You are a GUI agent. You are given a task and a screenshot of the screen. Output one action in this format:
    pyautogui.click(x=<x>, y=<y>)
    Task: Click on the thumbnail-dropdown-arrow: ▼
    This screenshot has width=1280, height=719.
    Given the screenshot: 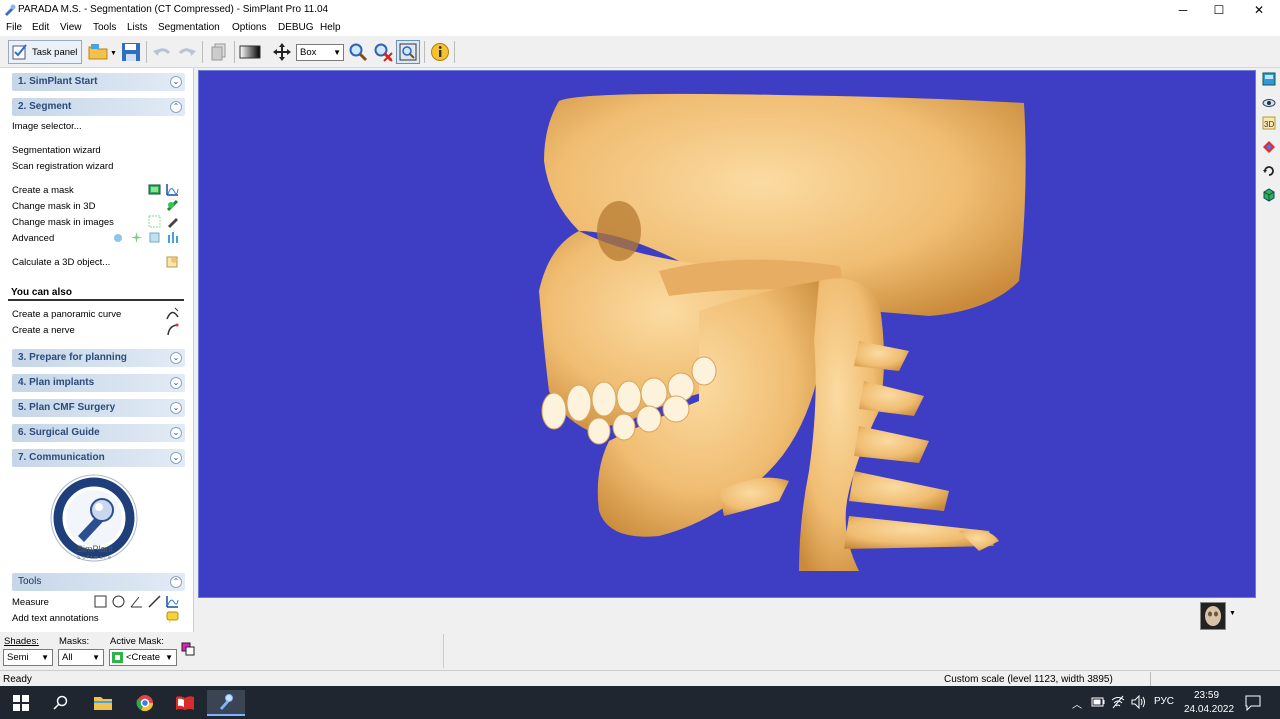 What is the action you would take?
    pyautogui.click(x=1232, y=613)
    